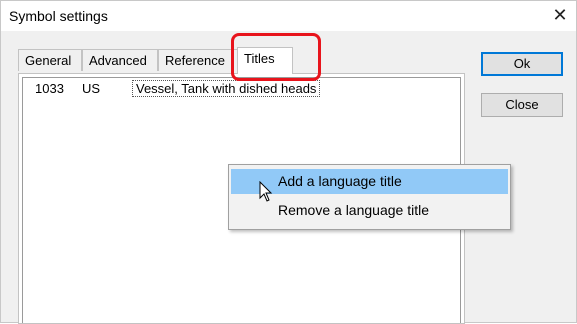  I want to click on window-title: Symbol settings, so click(58, 16).